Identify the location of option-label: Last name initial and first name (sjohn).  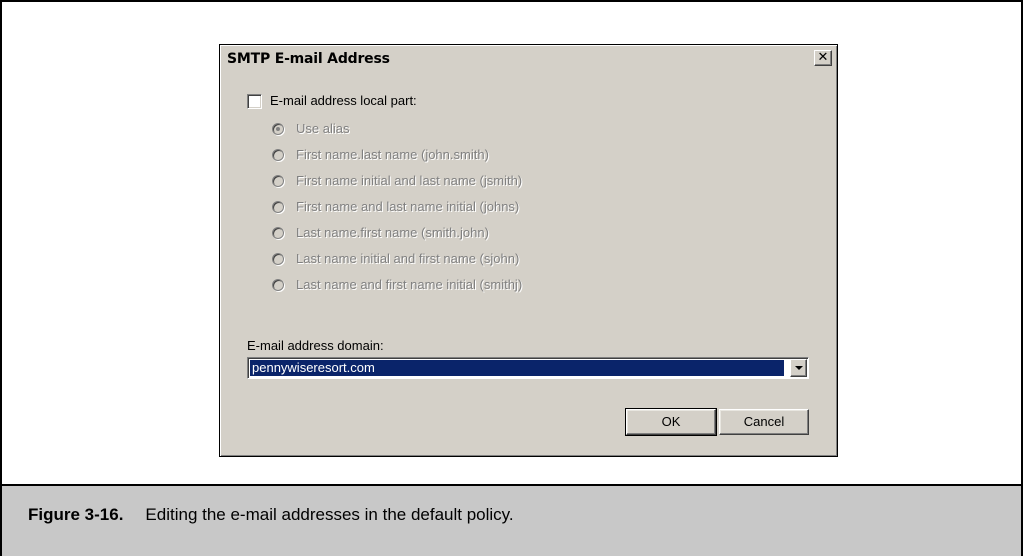
(408, 258).